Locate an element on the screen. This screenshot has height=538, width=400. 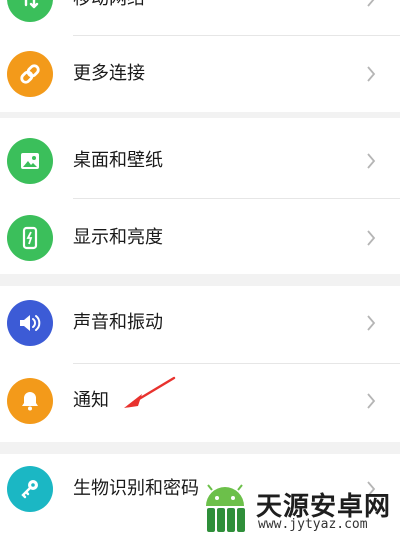
settings-row-label: 生物识别和密码 is located at coordinates (136, 488).